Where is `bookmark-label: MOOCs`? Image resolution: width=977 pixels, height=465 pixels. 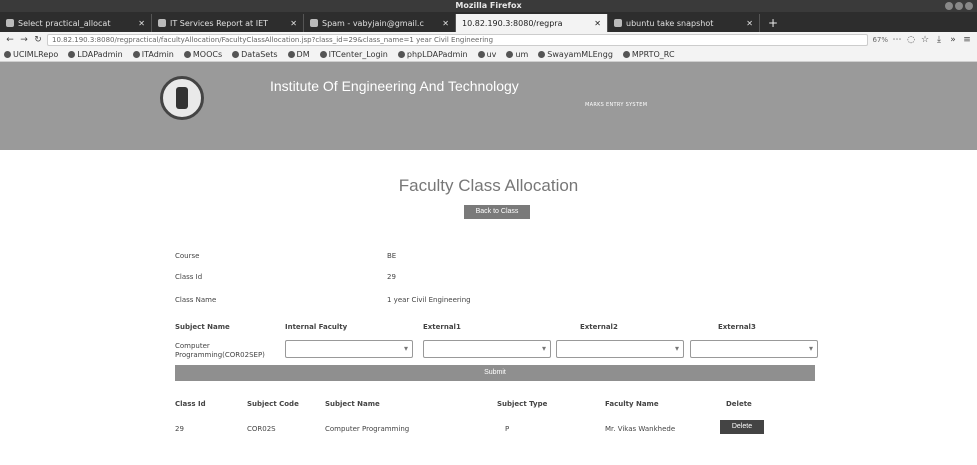 bookmark-label: MOOCs is located at coordinates (207, 54).